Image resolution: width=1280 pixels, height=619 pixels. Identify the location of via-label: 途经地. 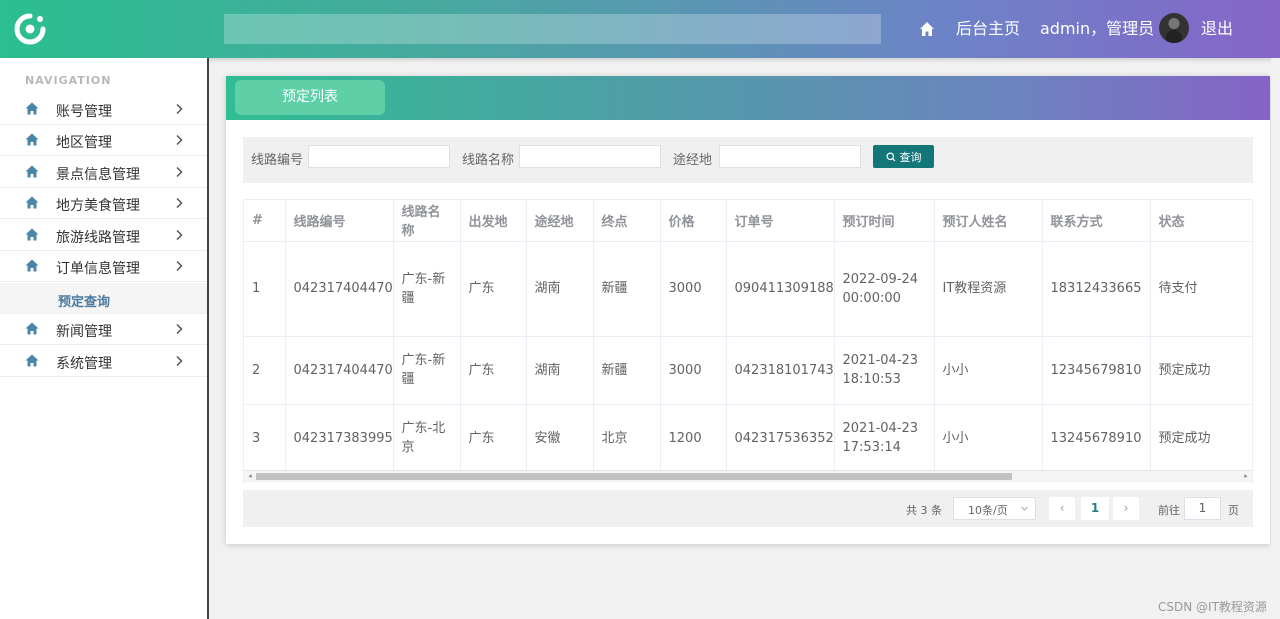
(693, 160).